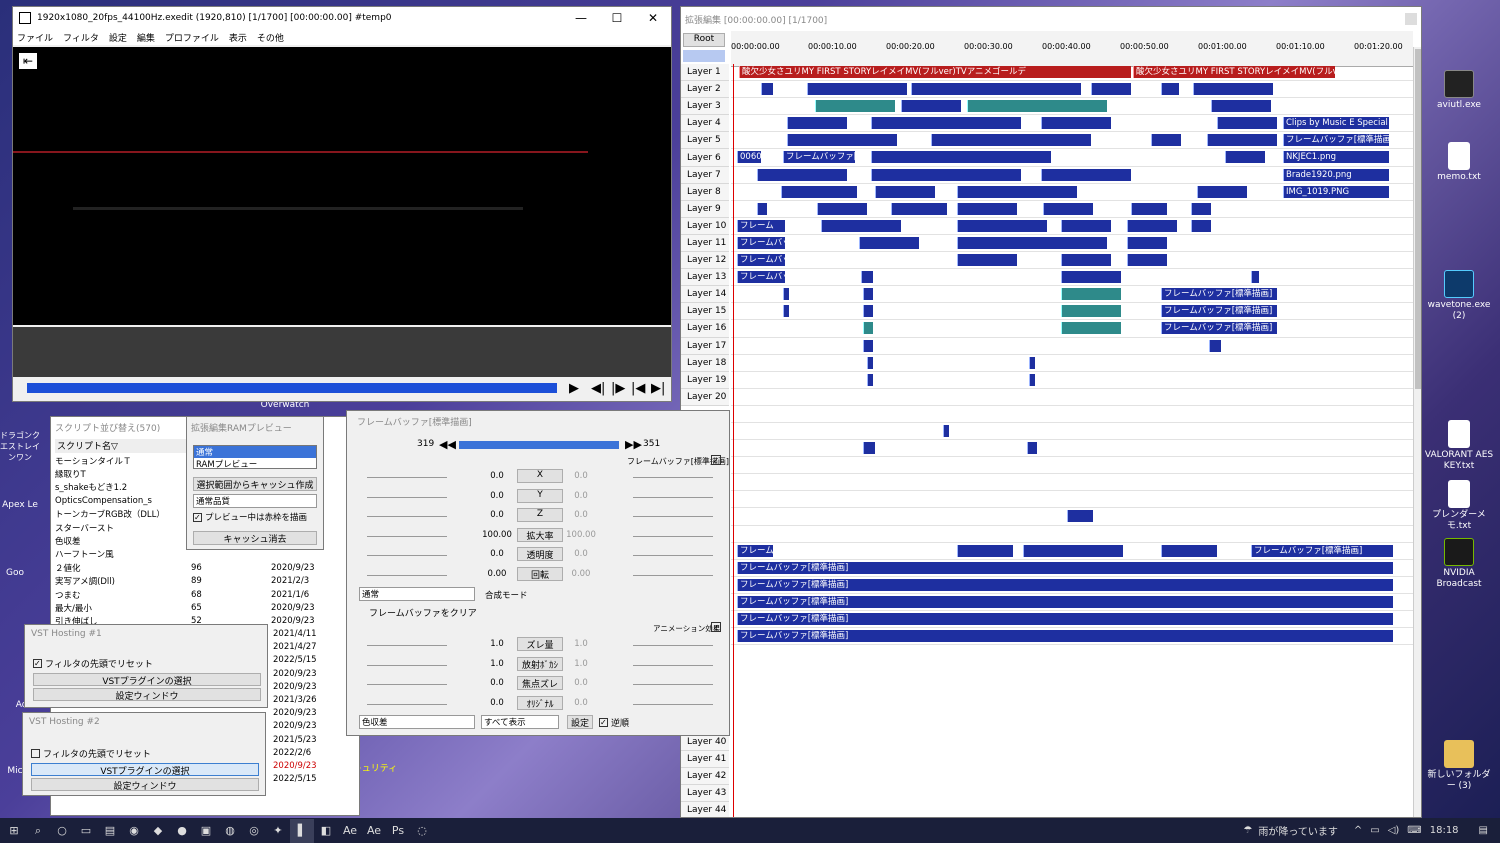 The width and height of the screenshot is (1500, 843). Describe the element at coordinates (255, 501) in the screenshot. I see `quality-select: 通常品質` at that location.